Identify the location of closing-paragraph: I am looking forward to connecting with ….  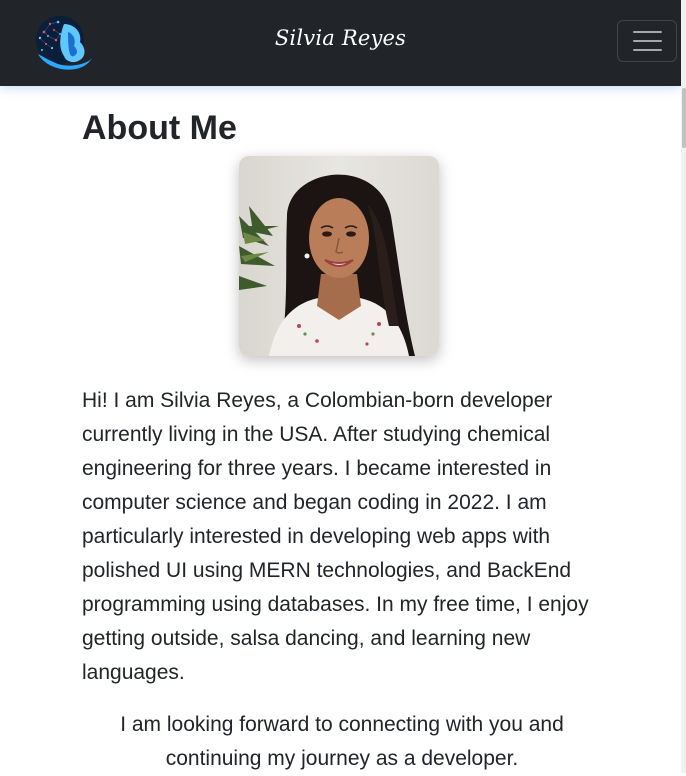
(342, 741).